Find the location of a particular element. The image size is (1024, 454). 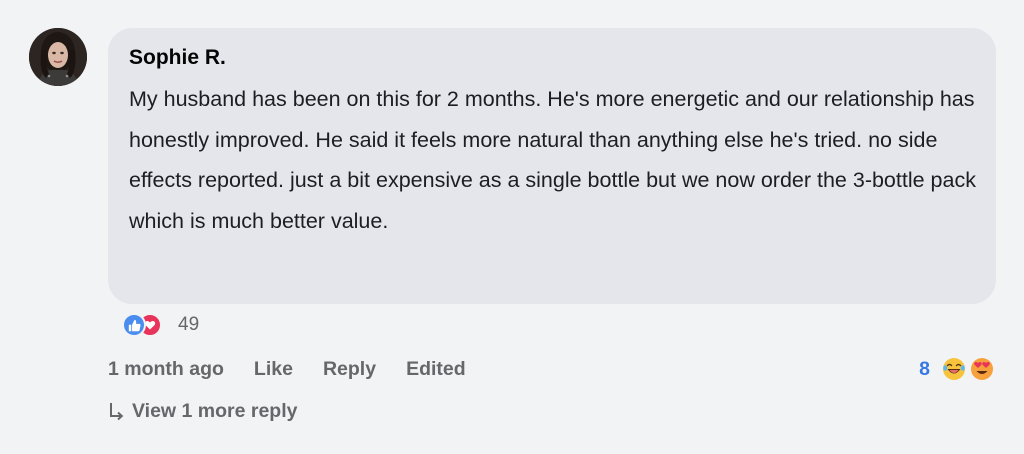

reply-reaction-summary: 8 is located at coordinates (956, 369).